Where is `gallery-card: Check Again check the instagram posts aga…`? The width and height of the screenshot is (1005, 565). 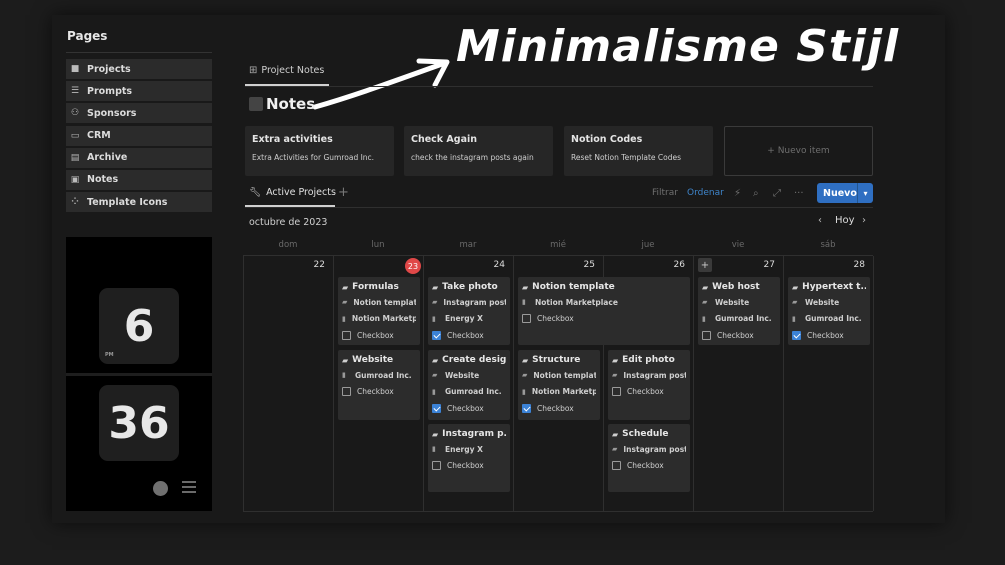 gallery-card: Check Again check the instagram posts aga… is located at coordinates (478, 151).